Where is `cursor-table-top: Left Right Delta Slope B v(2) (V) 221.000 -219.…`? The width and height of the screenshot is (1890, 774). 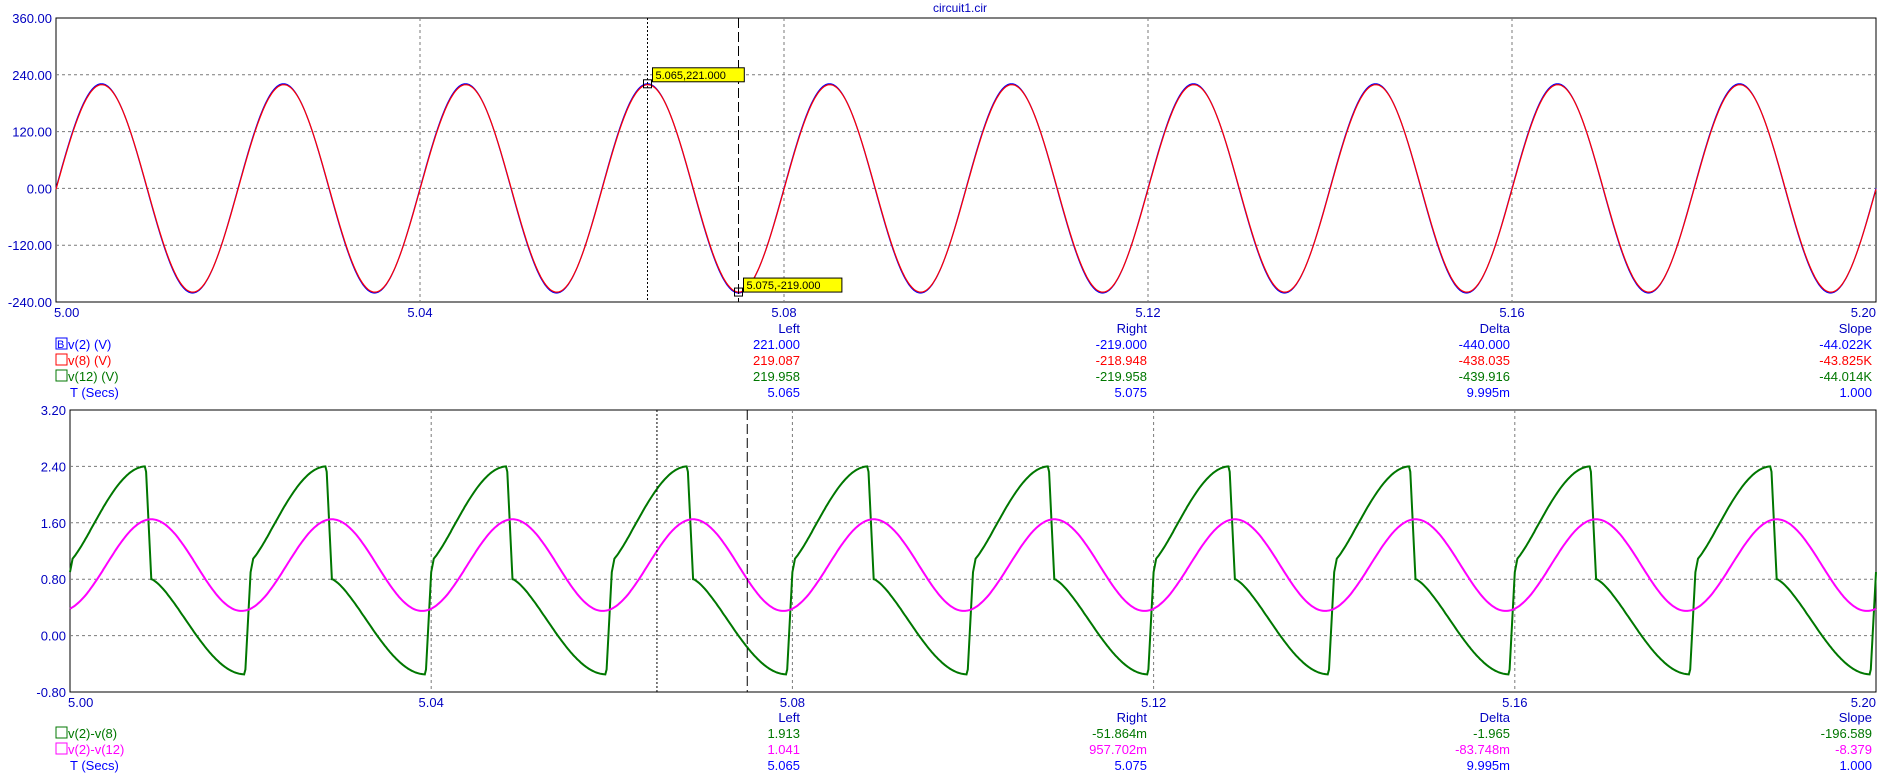
cursor-table-top: Left Right Delta Slope B v(2) (V) 221.000 -219.… is located at coordinates (963, 360).